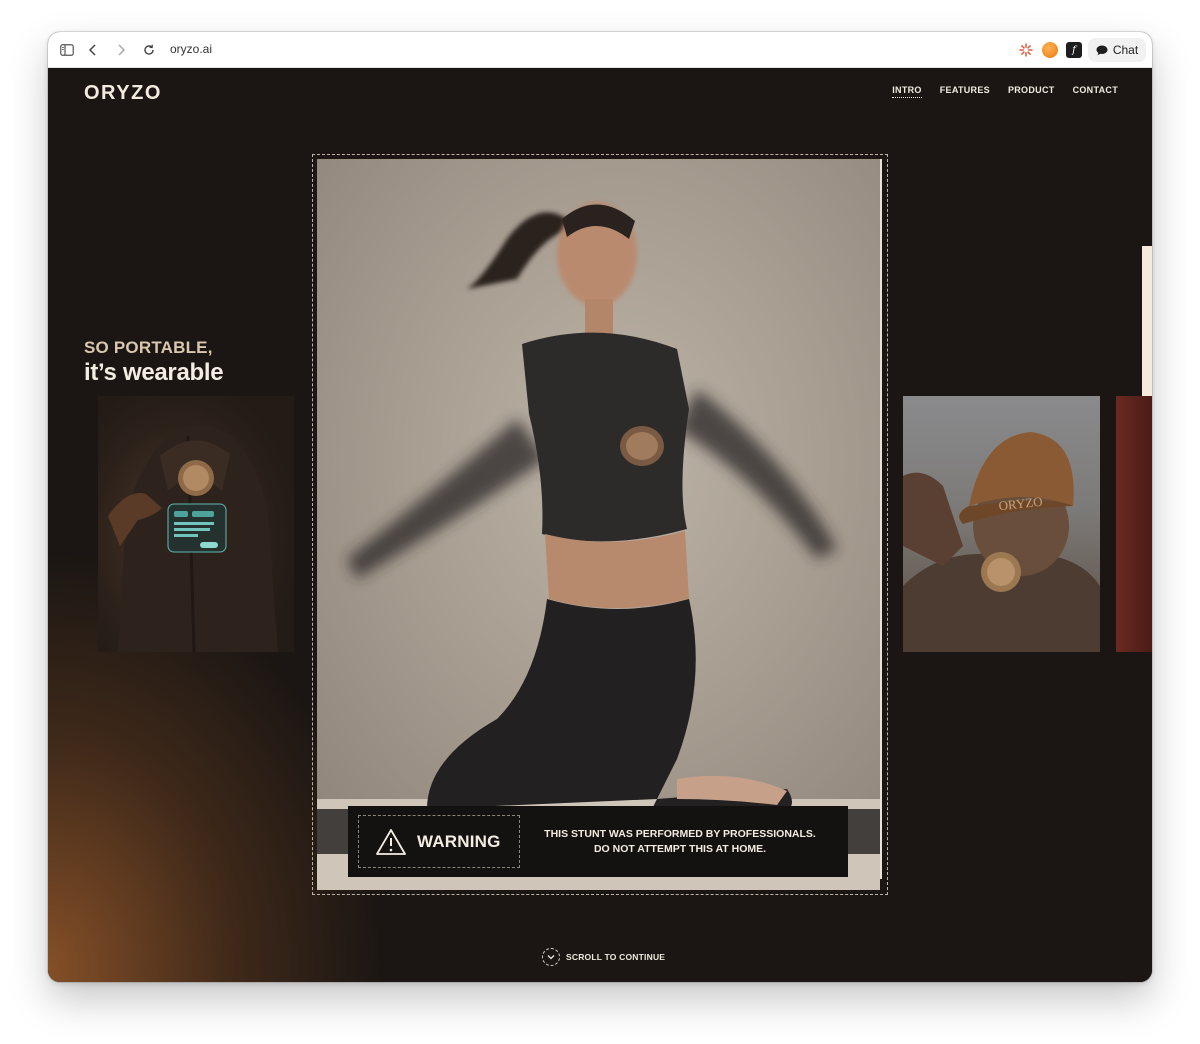 This screenshot has width=1200, height=1044. Describe the element at coordinates (551, 957) in the screenshot. I see `scroll-down-icon` at that location.